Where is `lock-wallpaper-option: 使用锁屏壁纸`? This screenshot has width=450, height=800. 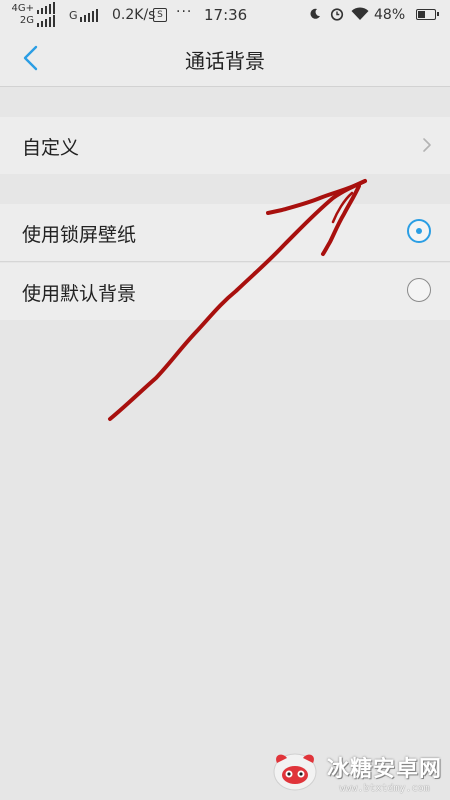
lock-wallpaper-option: 使用锁屏壁纸 is located at coordinates (225, 233).